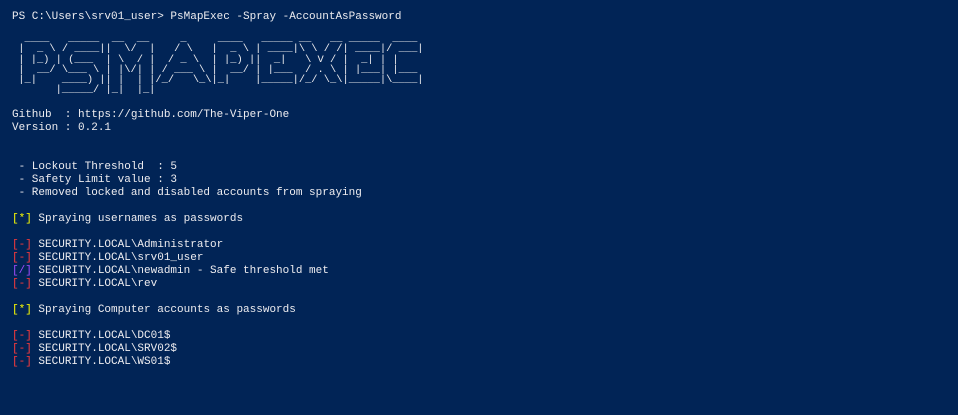 Image resolution: width=958 pixels, height=415 pixels. Describe the element at coordinates (485, 362) in the screenshot. I see `result-row: [-] SECURITY.LOCAL\WS01$` at that location.